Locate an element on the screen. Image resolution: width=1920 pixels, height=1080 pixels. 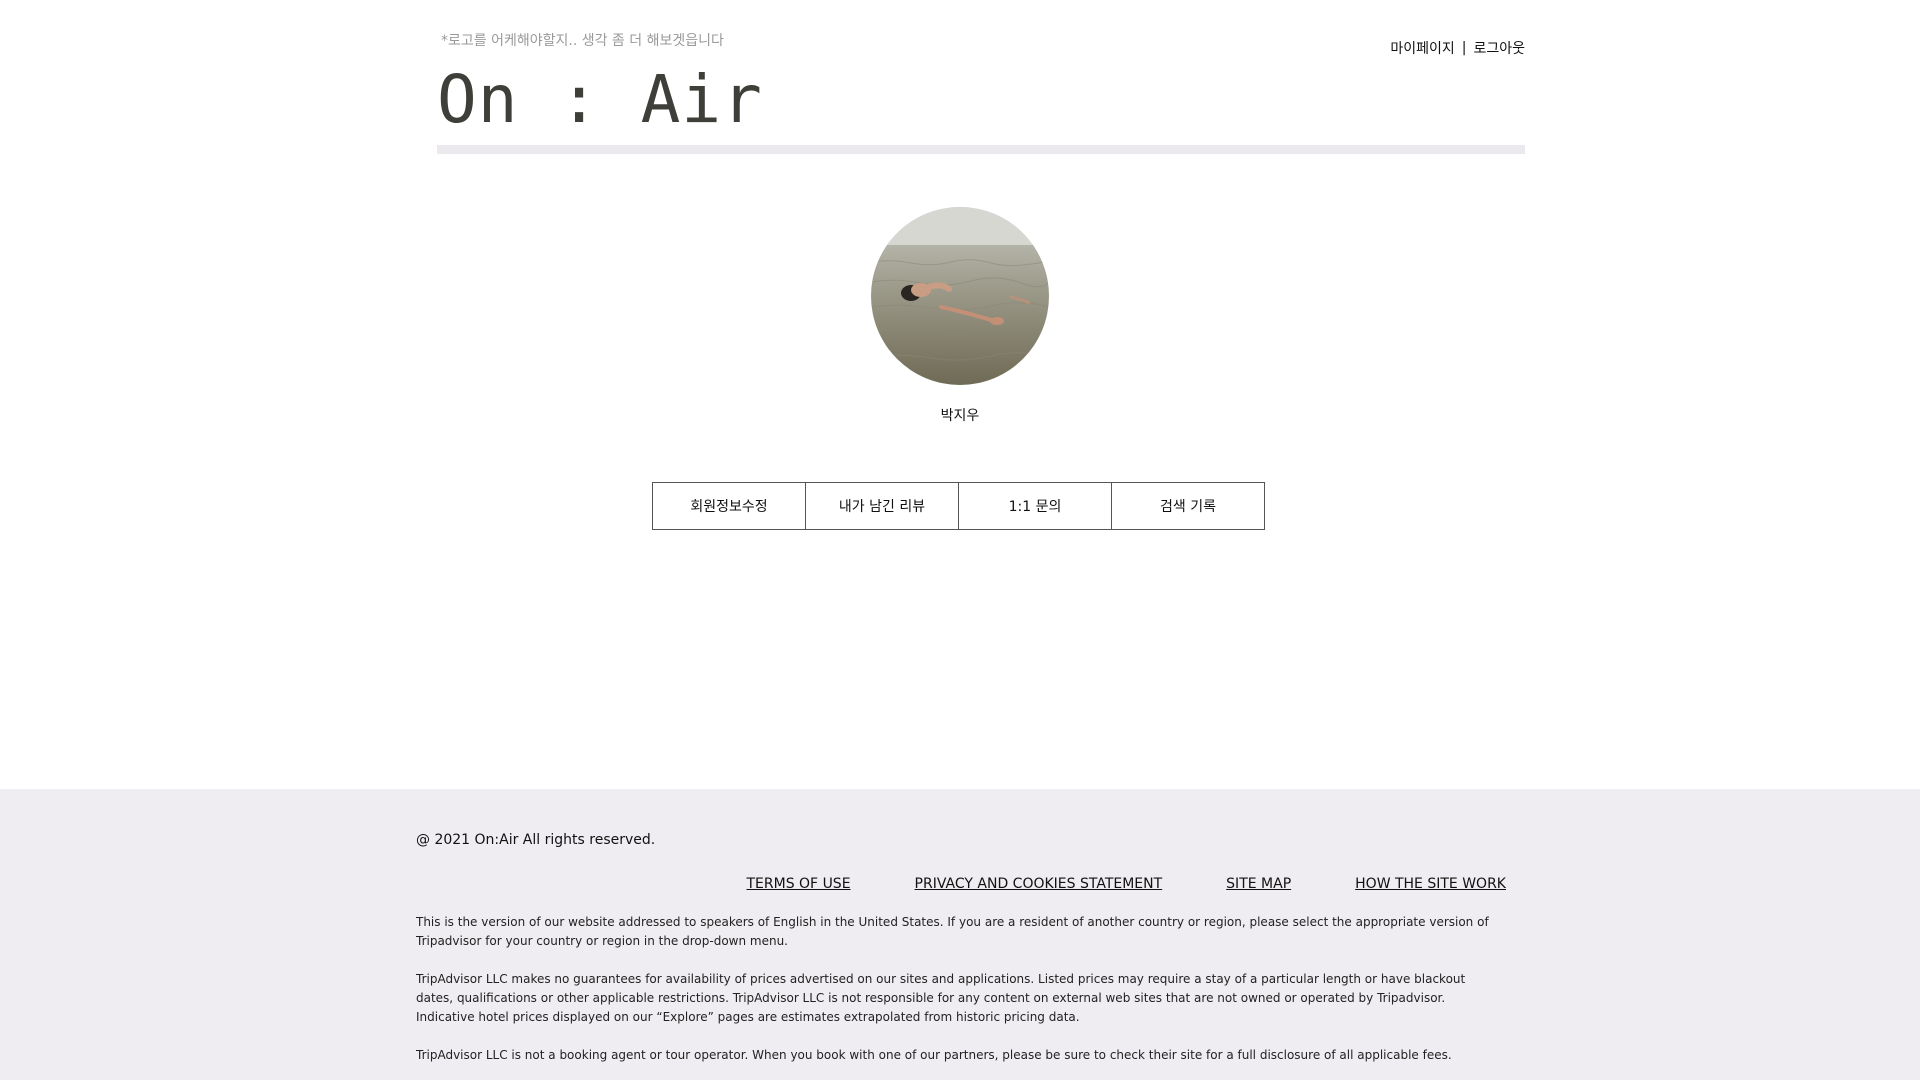
tab-my-reviews: 내가 남긴 리뷰 is located at coordinates (882, 506).